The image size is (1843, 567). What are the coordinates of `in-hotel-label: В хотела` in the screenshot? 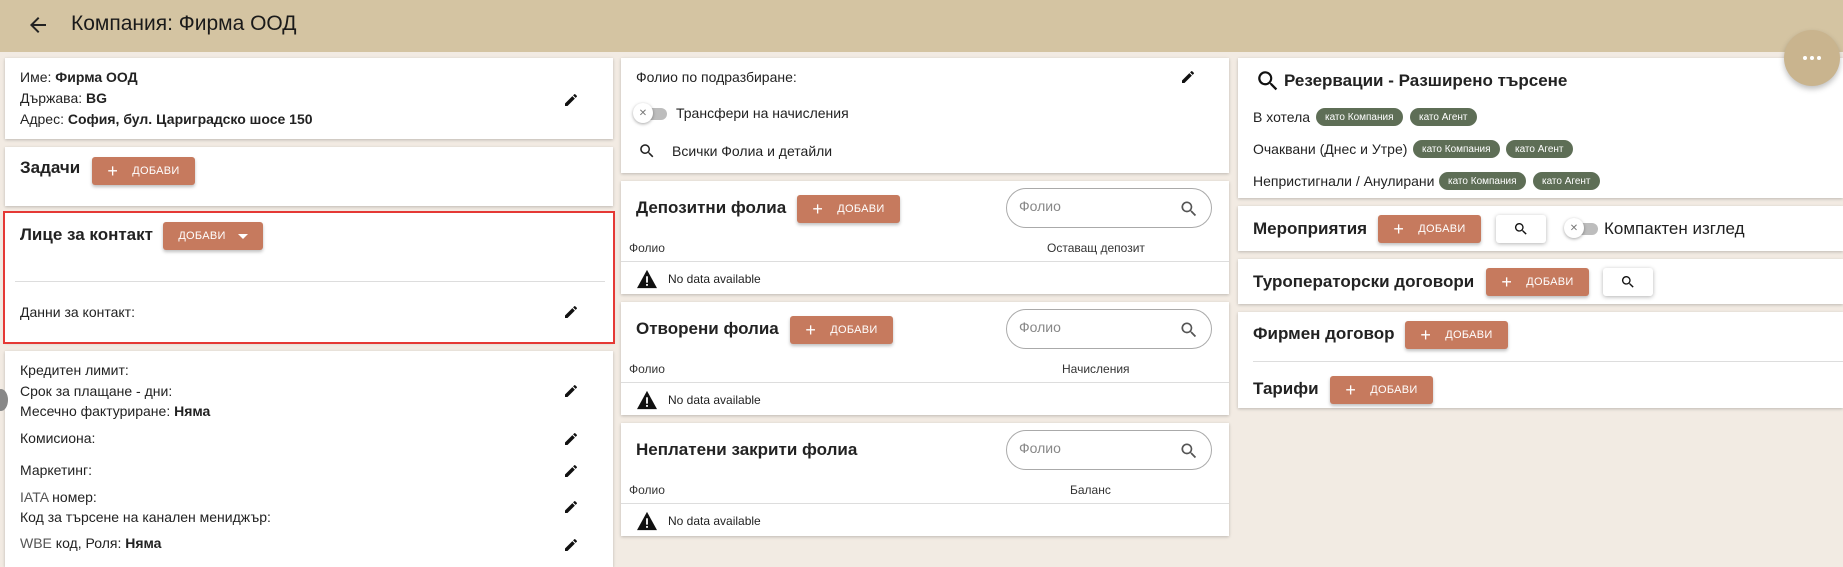 It's located at (1282, 117).